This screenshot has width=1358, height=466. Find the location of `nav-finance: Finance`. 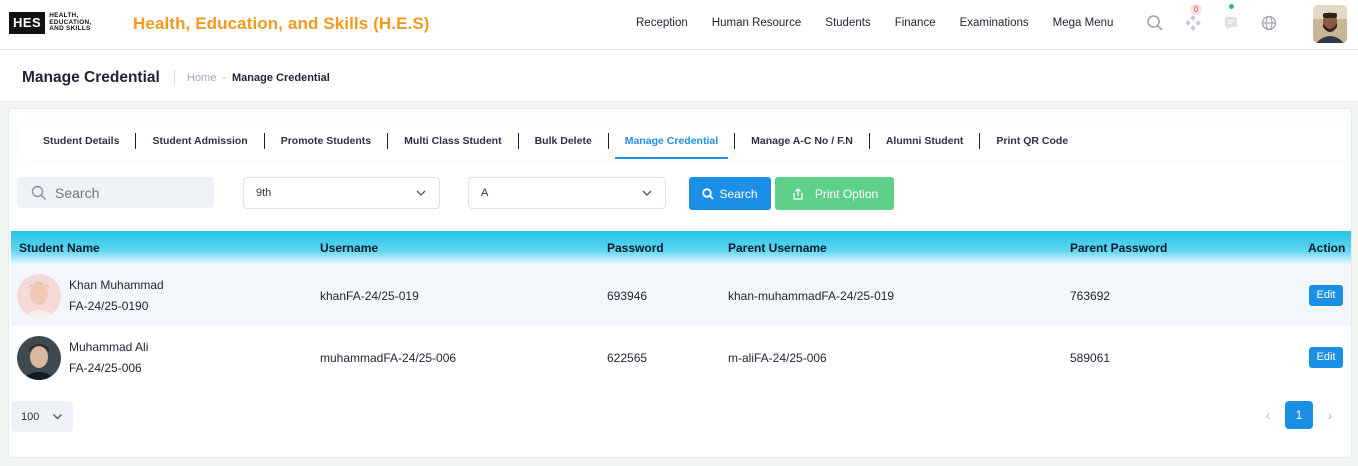

nav-finance: Finance is located at coordinates (915, 23).